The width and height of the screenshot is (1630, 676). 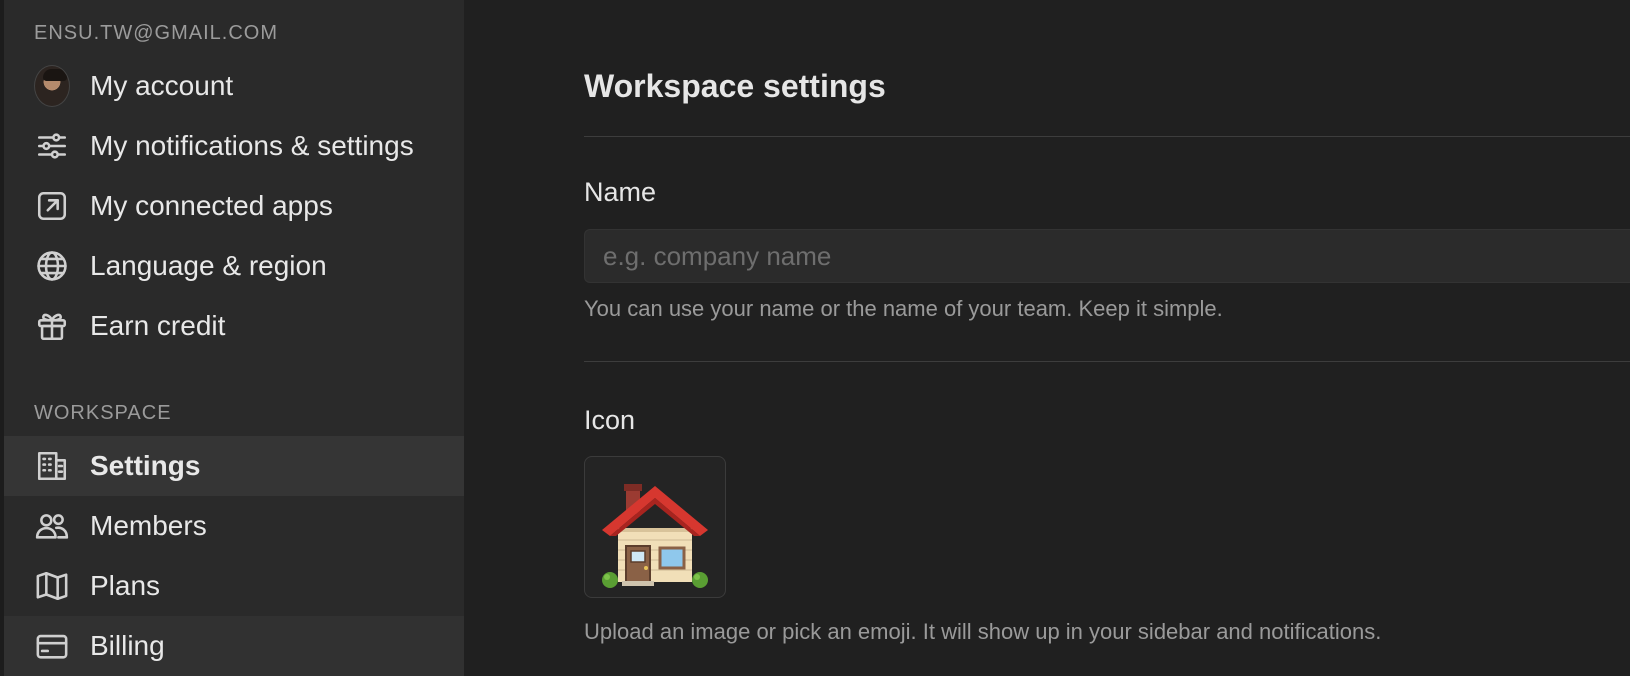 What do you see at coordinates (52, 586) in the screenshot?
I see `map-icon` at bounding box center [52, 586].